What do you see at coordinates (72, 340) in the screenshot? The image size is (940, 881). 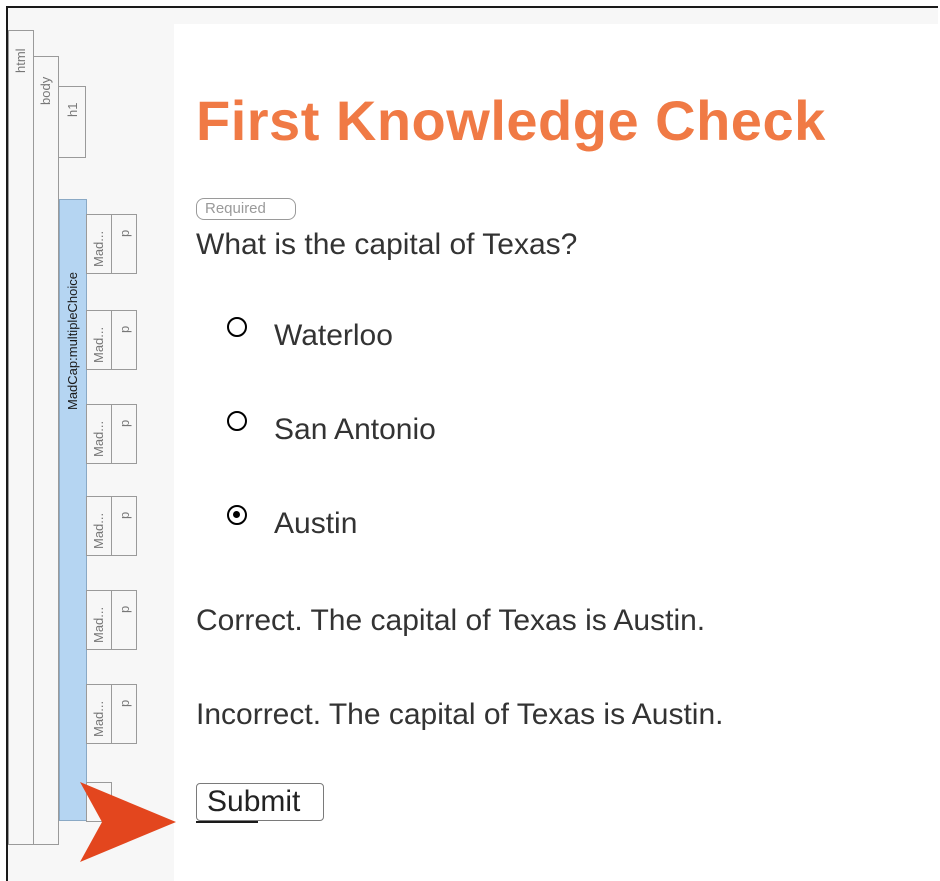 I see `structure-bar-multiple-choice-label: MadCap:multipleChoice` at bounding box center [72, 340].